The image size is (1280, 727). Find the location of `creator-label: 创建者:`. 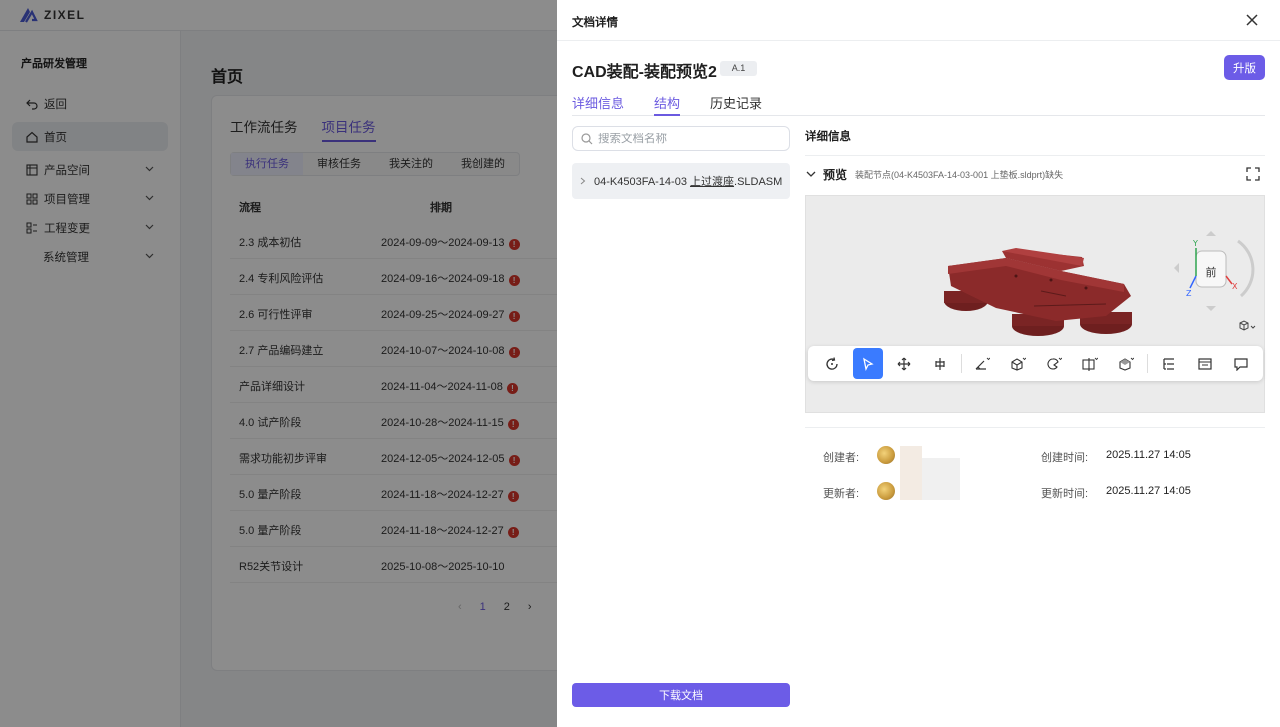

creator-label: 创建者: is located at coordinates (841, 458).